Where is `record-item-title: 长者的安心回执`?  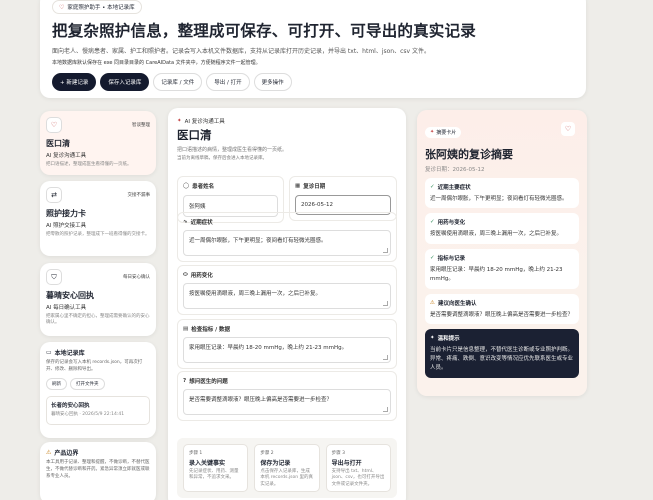
record-item-title: 长者的安心回执 is located at coordinates (70, 405).